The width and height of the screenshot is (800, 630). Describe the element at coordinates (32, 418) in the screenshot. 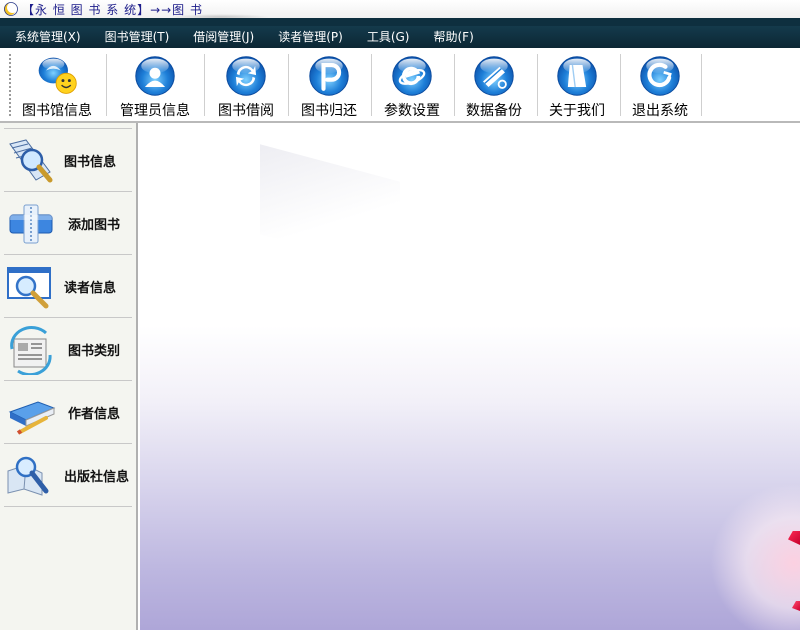

I see `author-info-icon` at that location.